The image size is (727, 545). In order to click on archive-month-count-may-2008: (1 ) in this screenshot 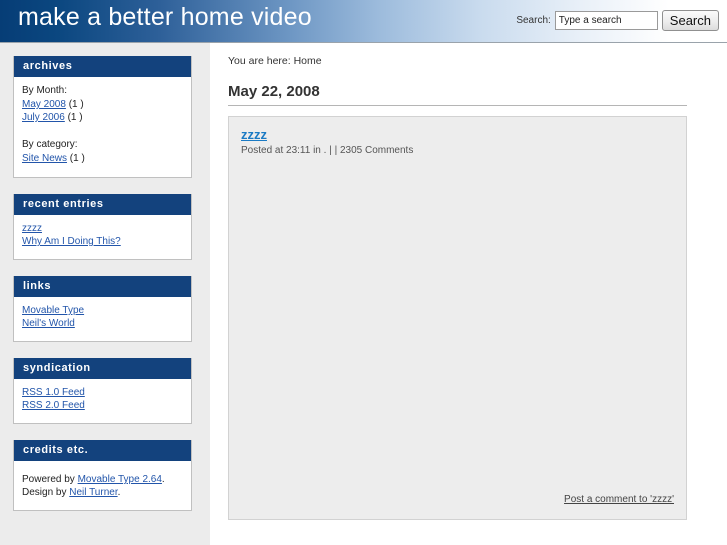, I will do `click(76, 104)`.